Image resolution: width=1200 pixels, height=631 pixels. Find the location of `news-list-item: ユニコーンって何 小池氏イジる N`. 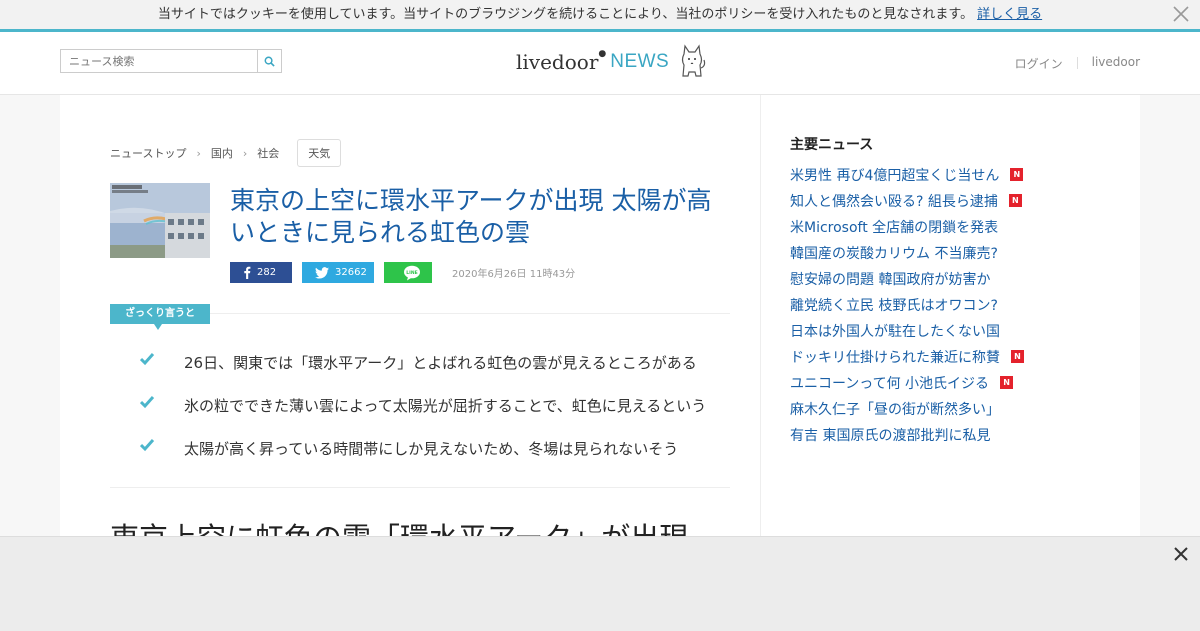

news-list-item: ユニコーンって何 小池氏イジる N is located at coordinates (907, 386).